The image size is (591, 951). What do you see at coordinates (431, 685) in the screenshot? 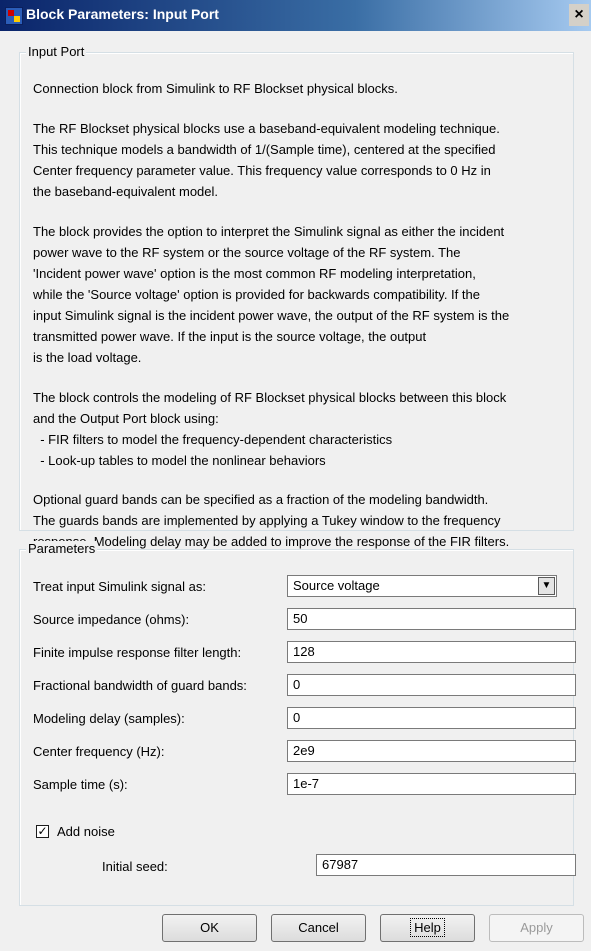
I see `guard-bands-field: 0` at bounding box center [431, 685].